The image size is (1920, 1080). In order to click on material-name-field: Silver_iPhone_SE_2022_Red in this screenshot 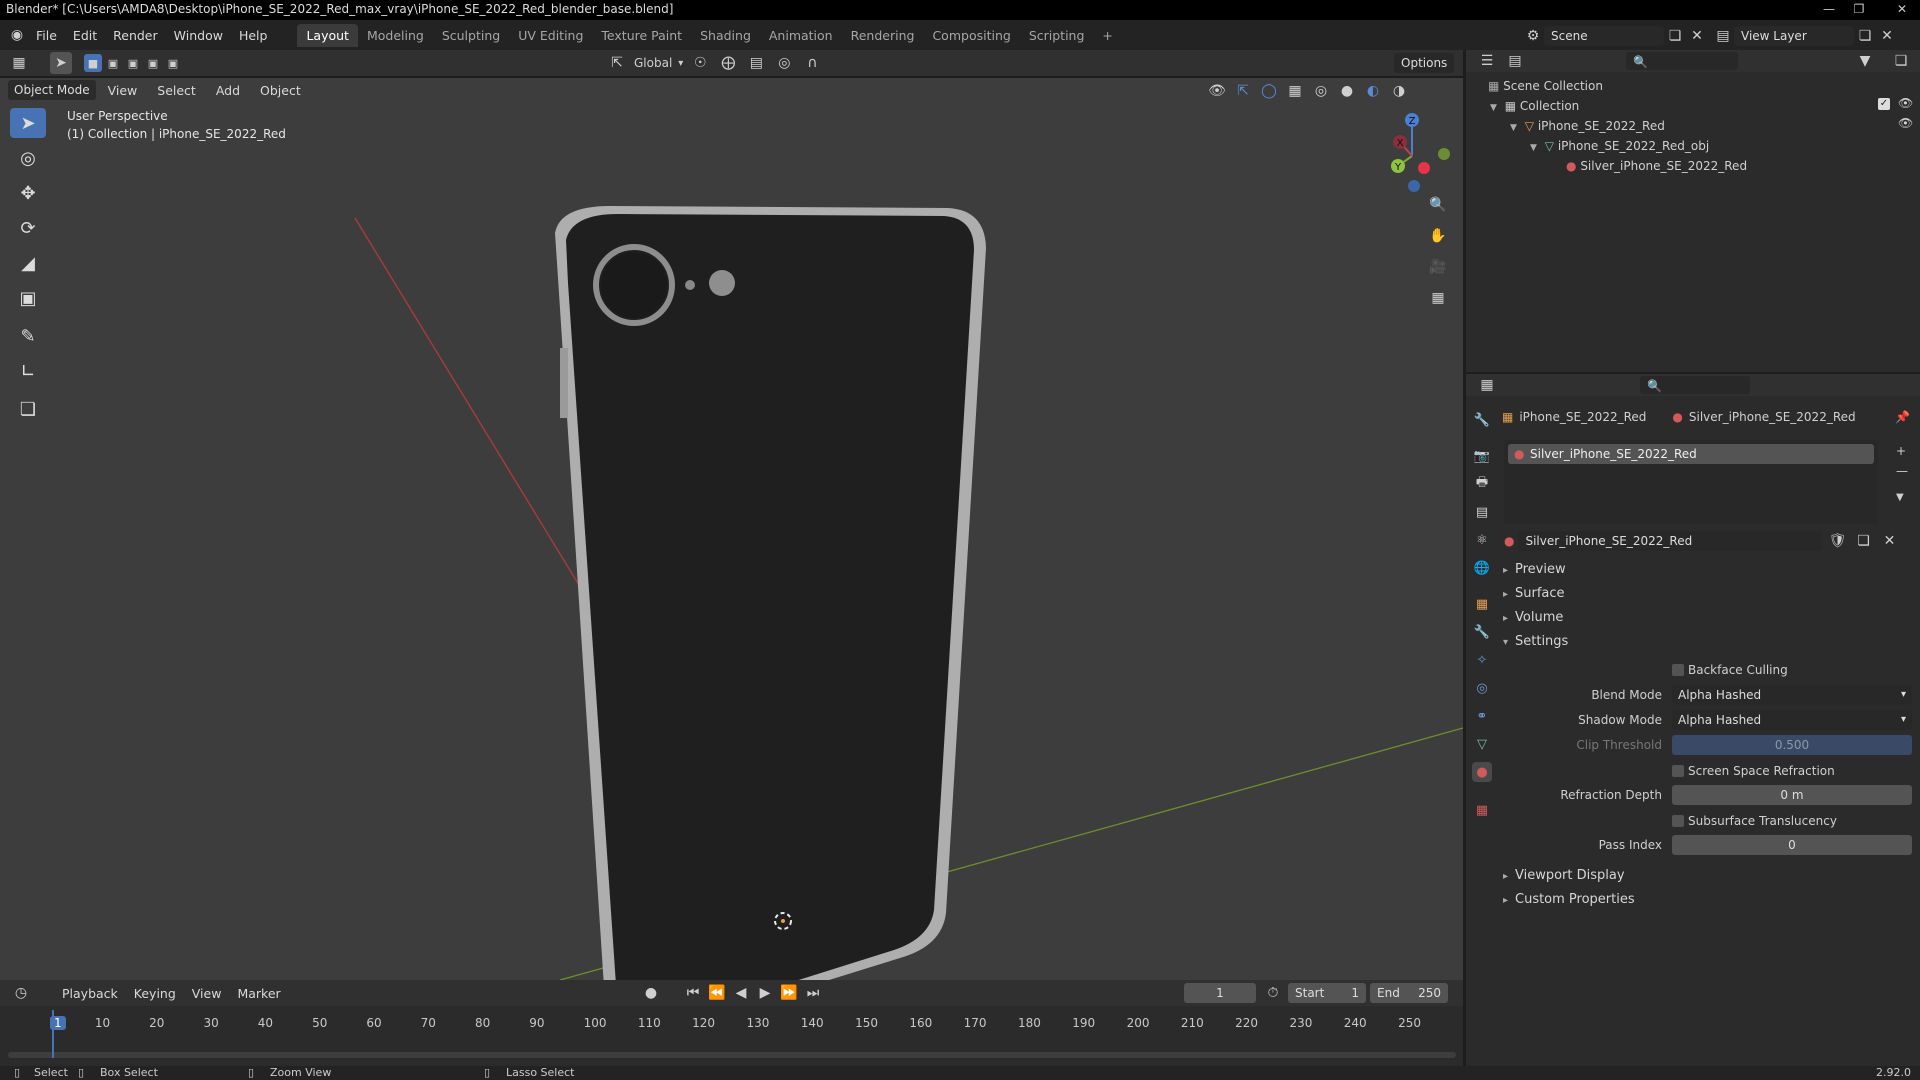, I will do `click(1670, 541)`.